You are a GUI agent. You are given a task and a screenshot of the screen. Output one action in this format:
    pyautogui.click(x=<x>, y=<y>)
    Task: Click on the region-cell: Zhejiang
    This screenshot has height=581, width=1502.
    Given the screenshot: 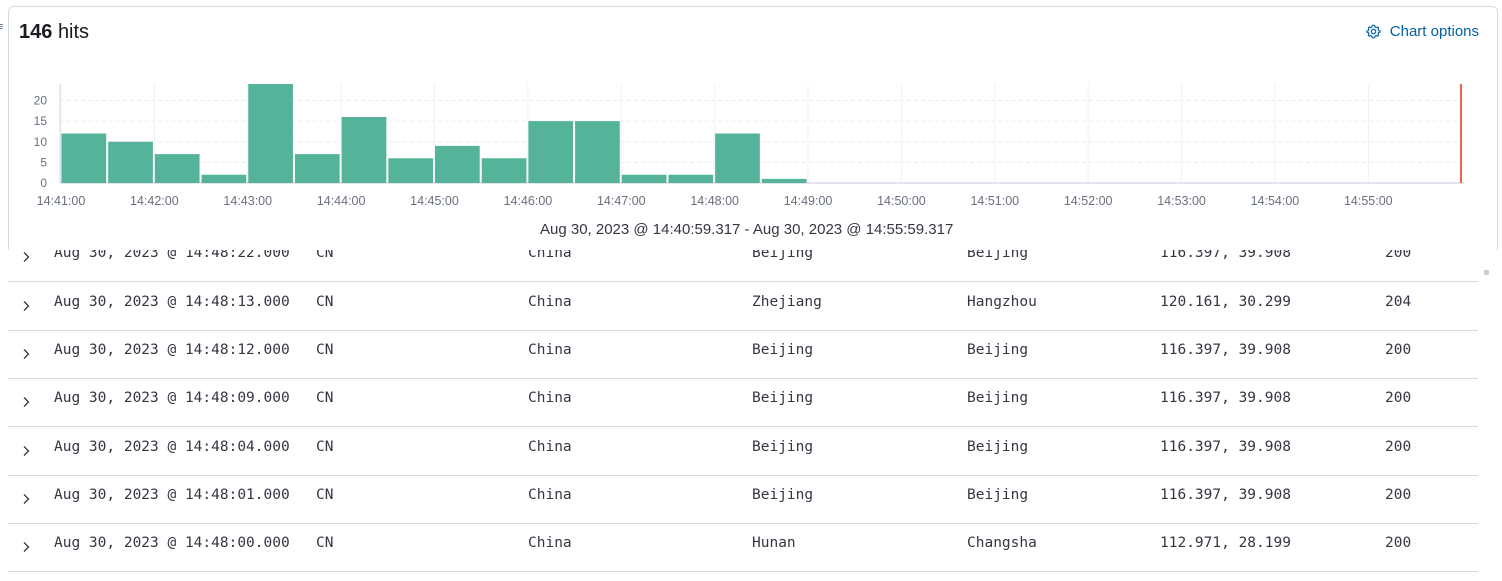 What is the action you would take?
    pyautogui.click(x=787, y=302)
    